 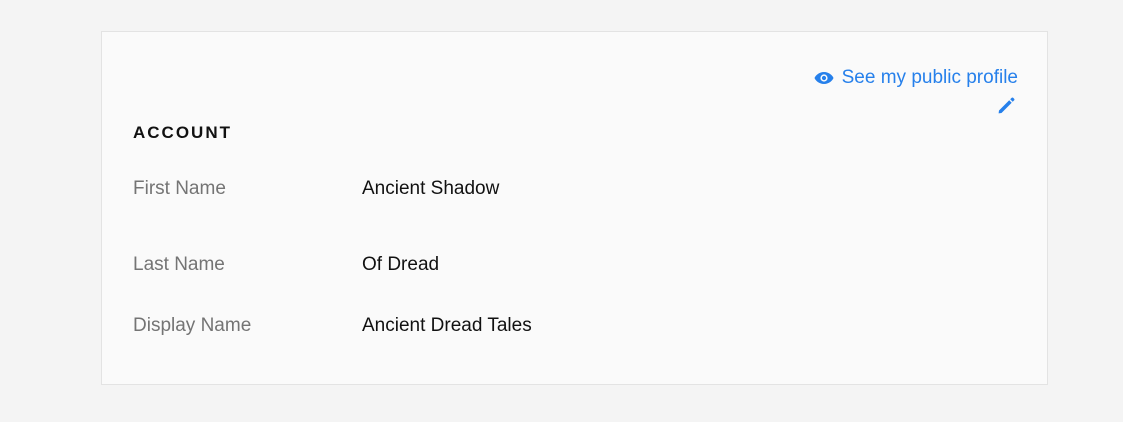 What do you see at coordinates (401, 264) in the screenshot?
I see `field-value: Of Dread` at bounding box center [401, 264].